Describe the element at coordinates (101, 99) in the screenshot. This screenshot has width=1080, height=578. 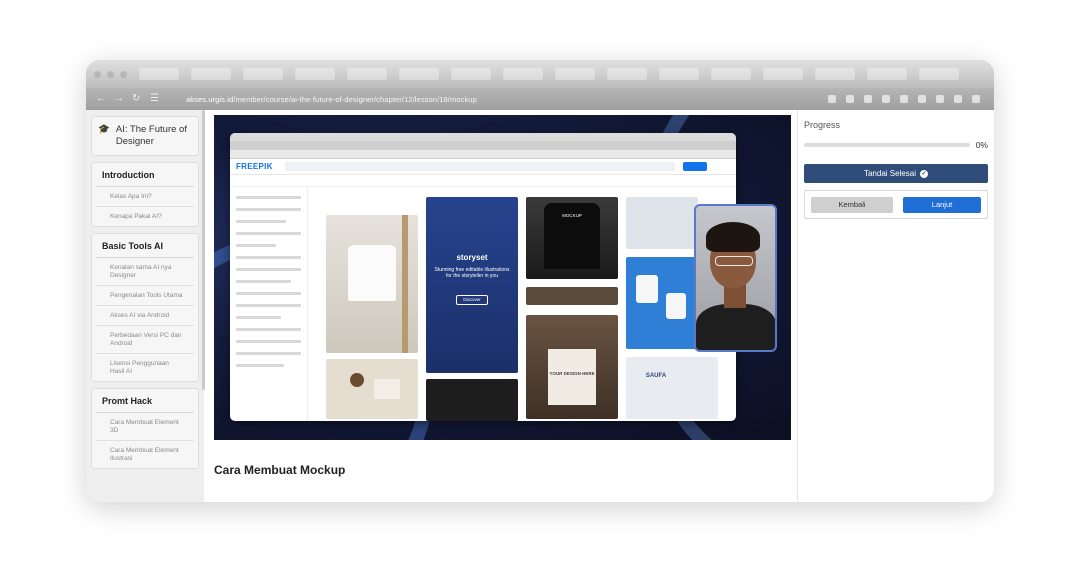
I see `back-arrow-icon: ←` at that location.